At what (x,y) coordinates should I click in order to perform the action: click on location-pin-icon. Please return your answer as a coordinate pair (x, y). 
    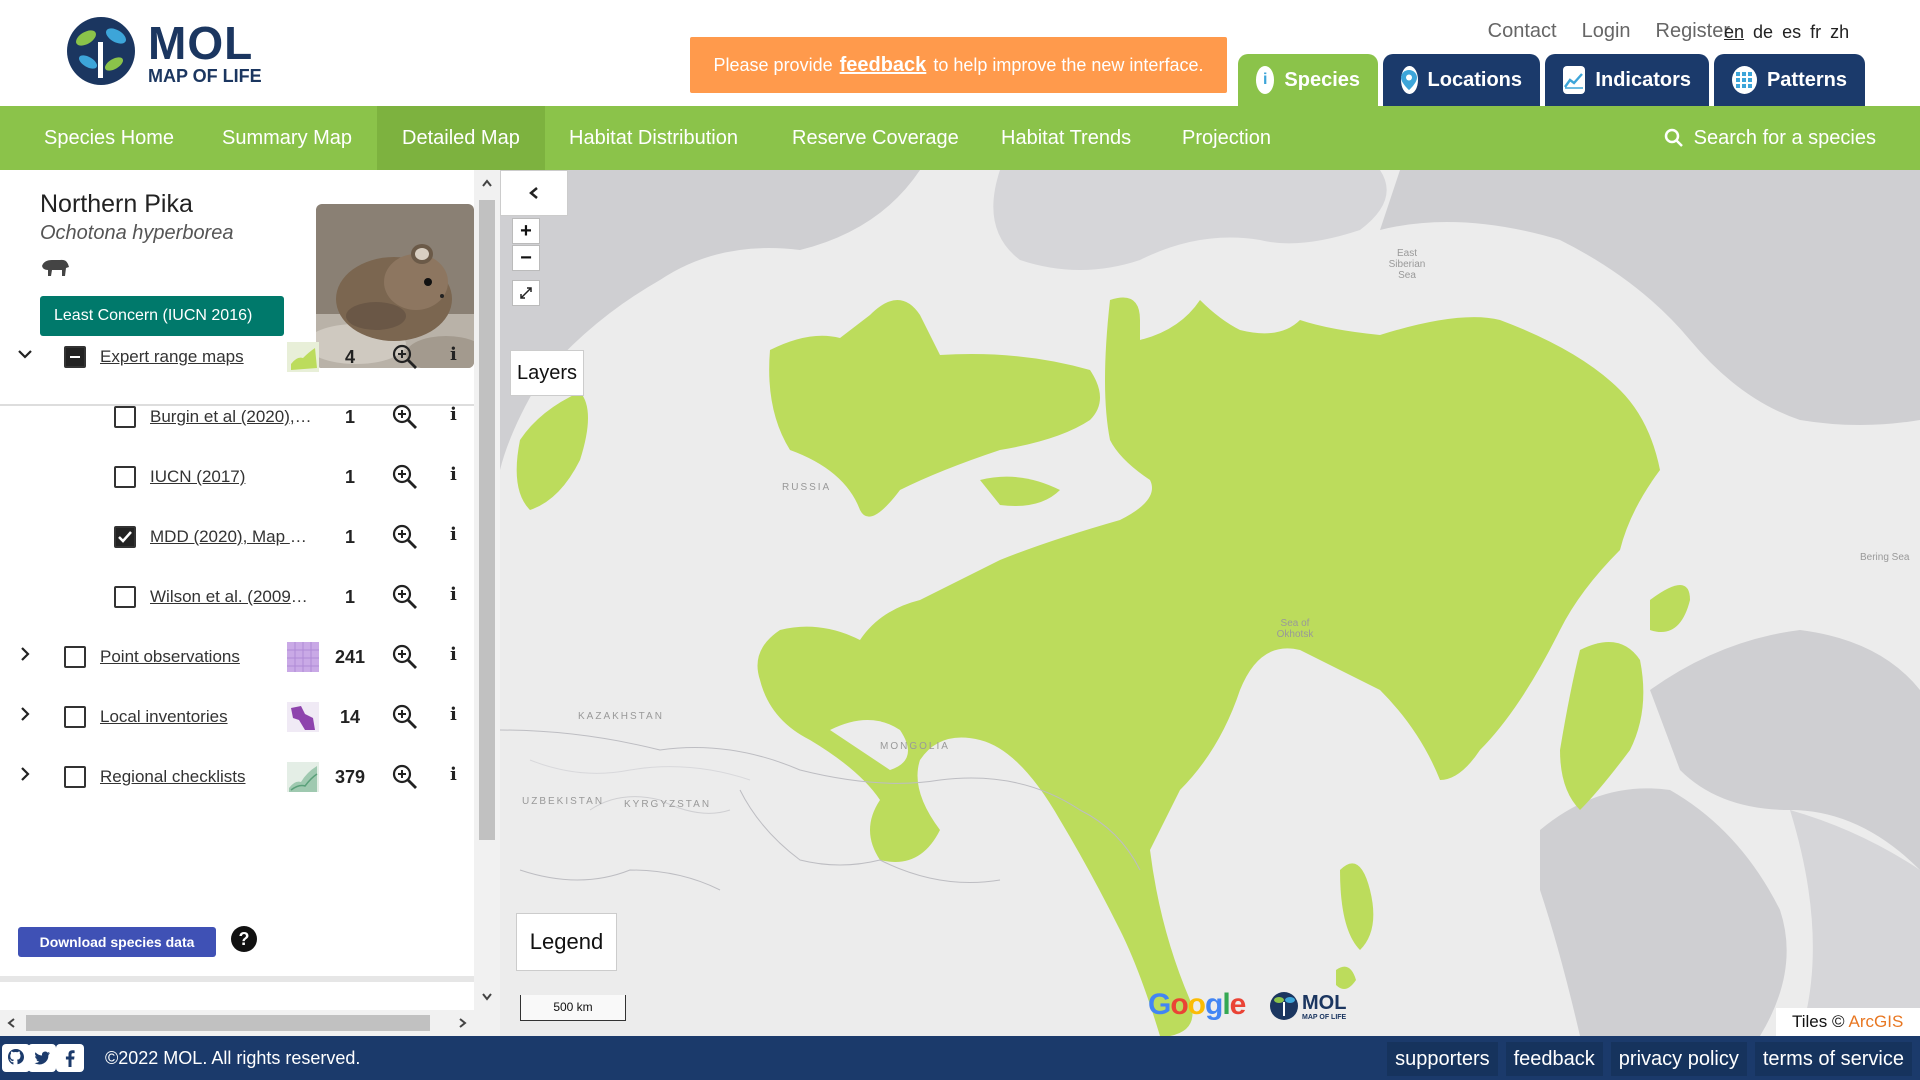
    Looking at the image, I should click on (1409, 80).